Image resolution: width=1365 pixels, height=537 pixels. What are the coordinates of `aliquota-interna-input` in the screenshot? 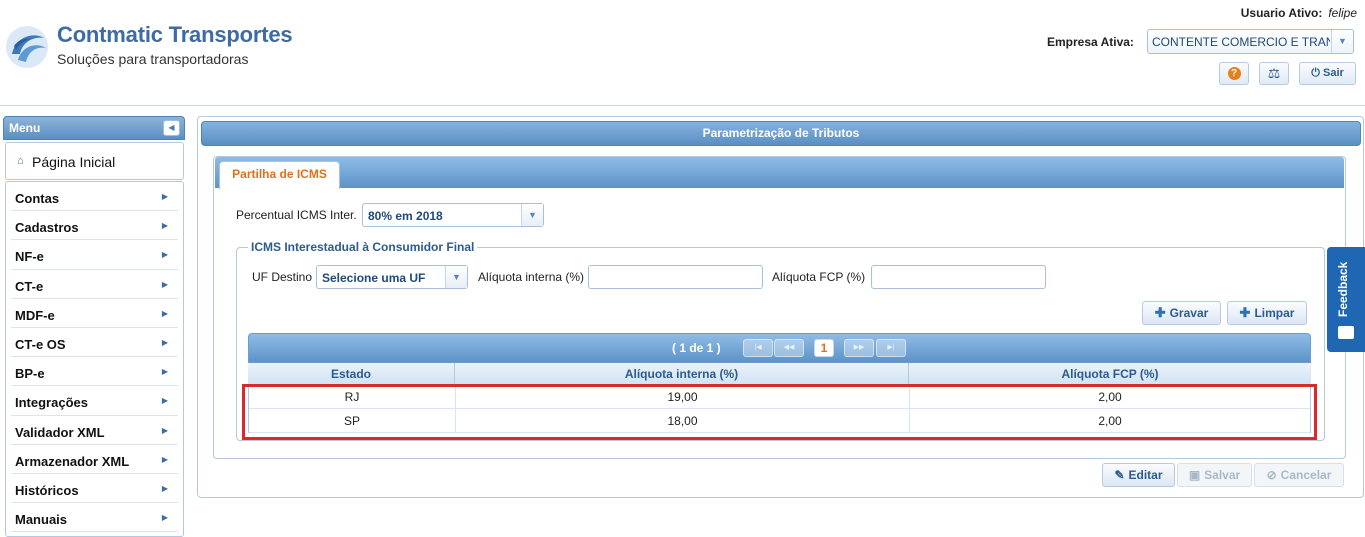 It's located at (675, 277).